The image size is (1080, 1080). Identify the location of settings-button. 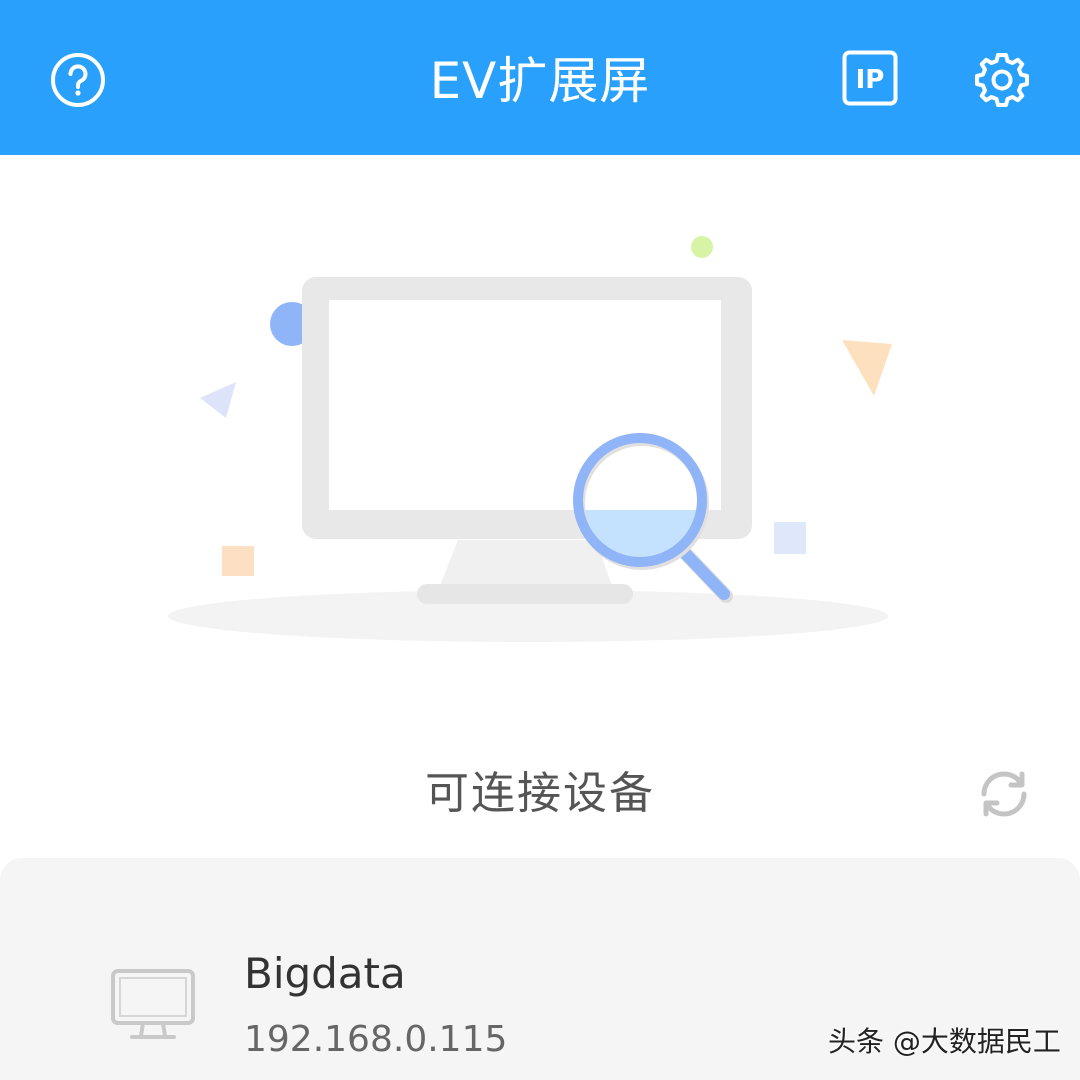
(1002, 80).